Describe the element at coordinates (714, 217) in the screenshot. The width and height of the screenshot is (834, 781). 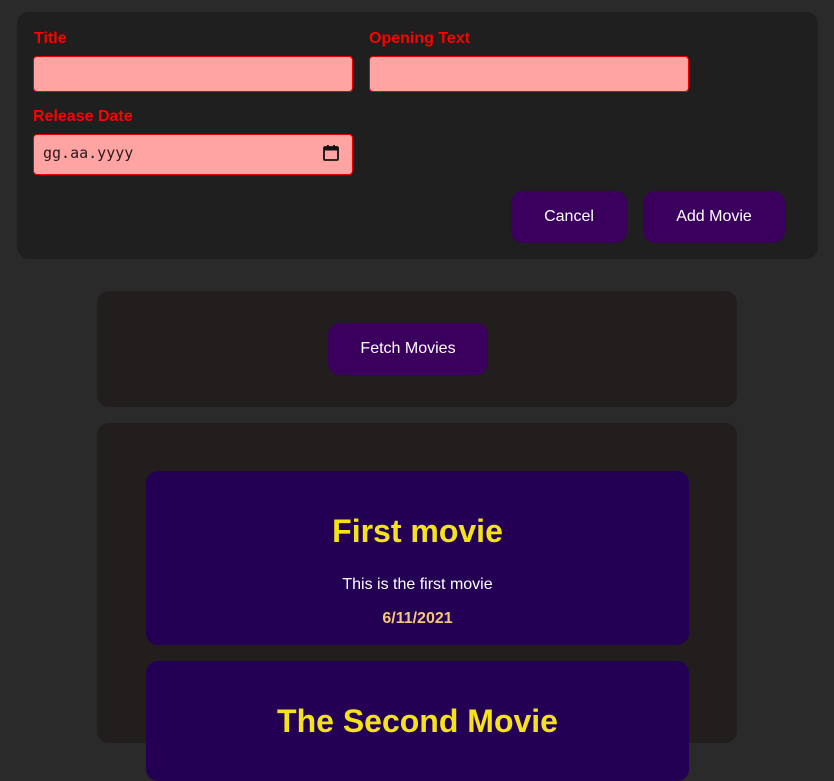
I see `add-movie-button: Add Movie` at that location.